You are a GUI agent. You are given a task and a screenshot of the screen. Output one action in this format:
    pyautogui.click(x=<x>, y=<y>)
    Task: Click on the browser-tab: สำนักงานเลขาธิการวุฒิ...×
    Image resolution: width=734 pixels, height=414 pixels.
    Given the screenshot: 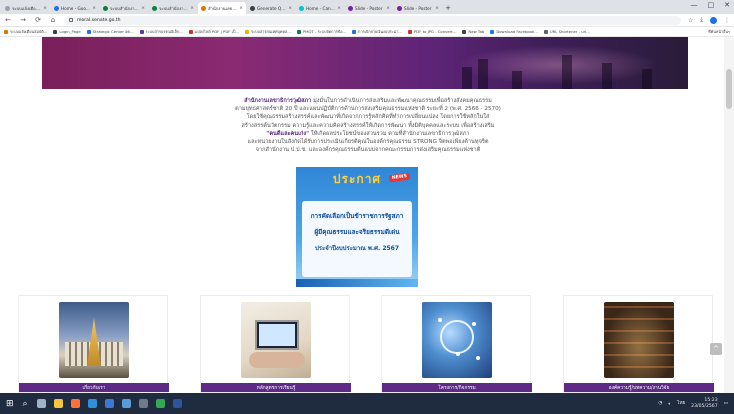 What is the action you would take?
    pyautogui.click(x=222, y=8)
    